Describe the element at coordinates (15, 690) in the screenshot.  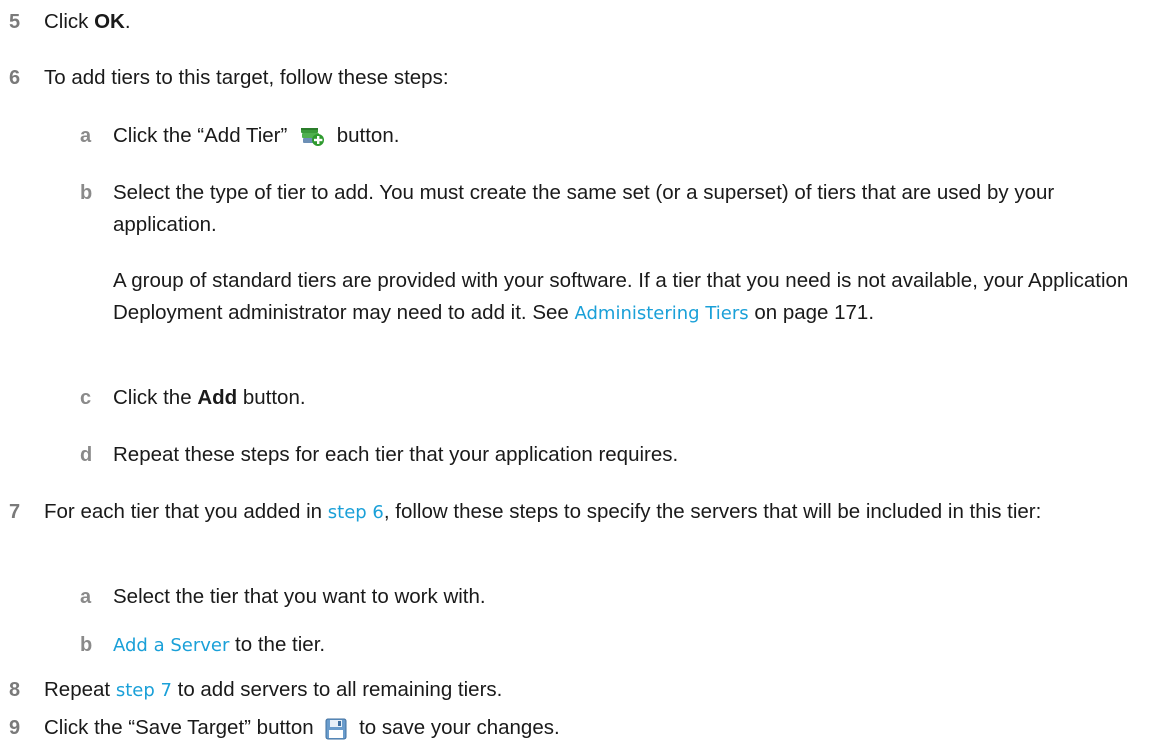
I see `step-number: 8` at that location.